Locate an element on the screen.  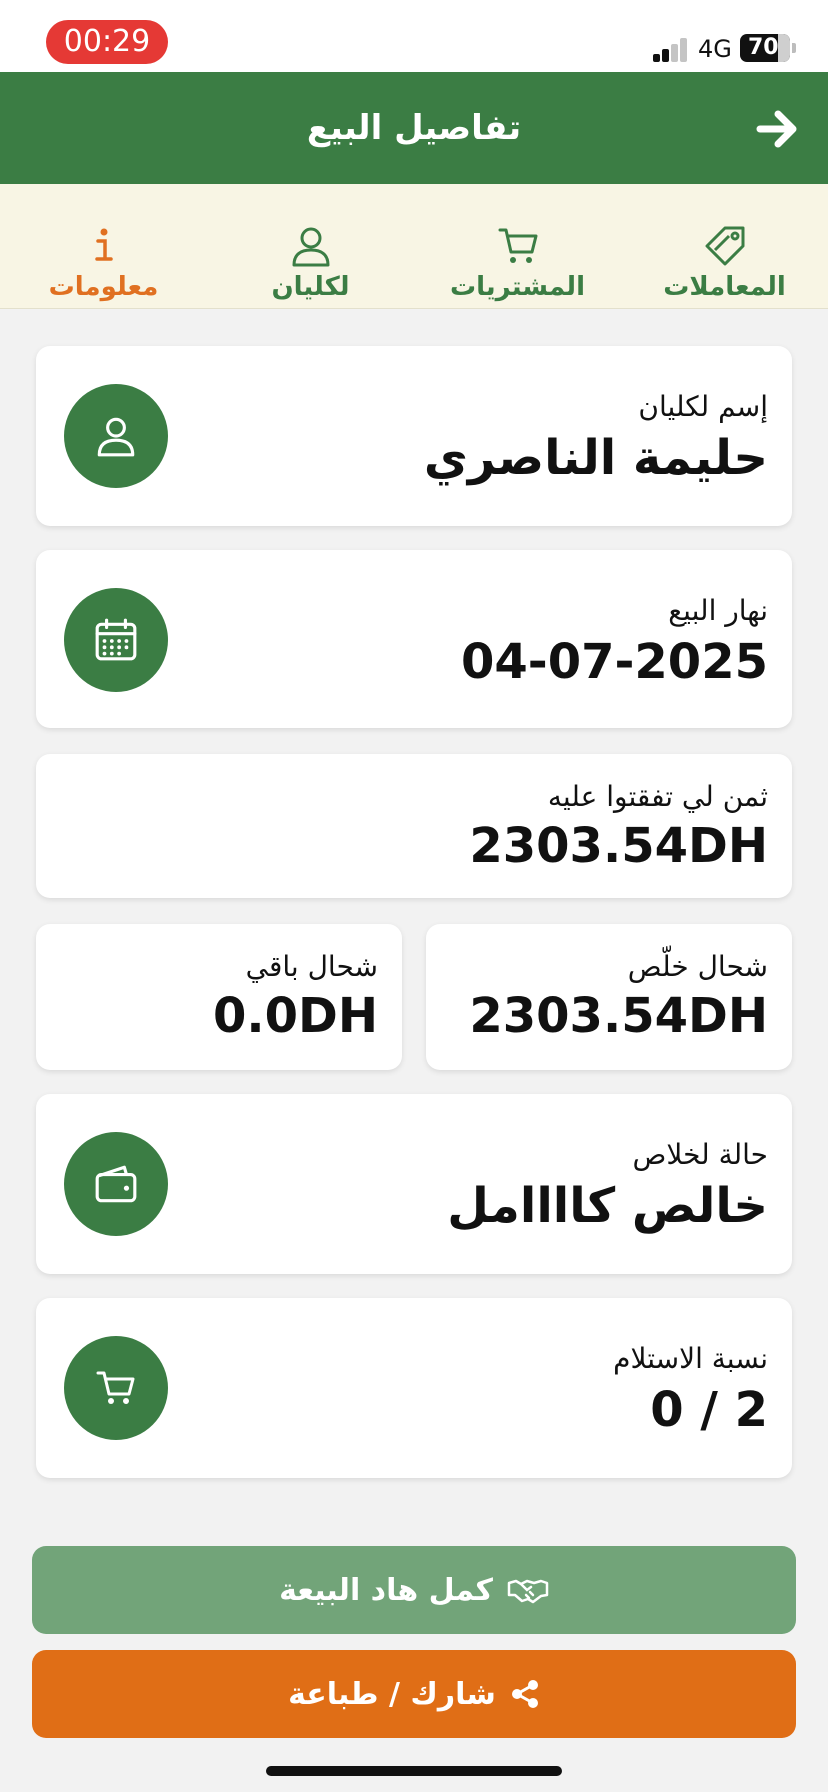
arrow-right-icon is located at coordinates (776, 129).